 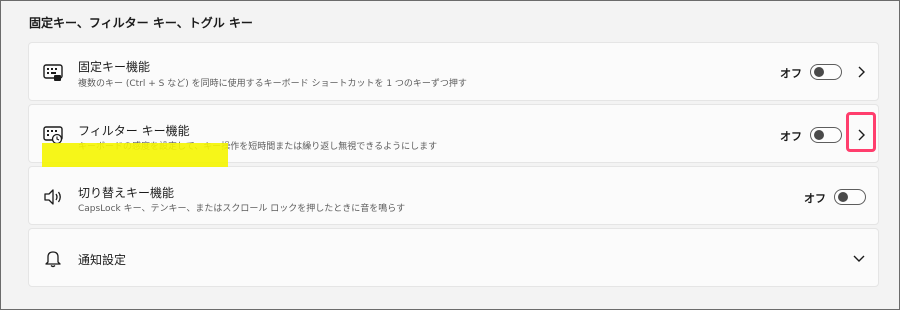 I want to click on sticky-keys-icon, so click(x=53, y=72).